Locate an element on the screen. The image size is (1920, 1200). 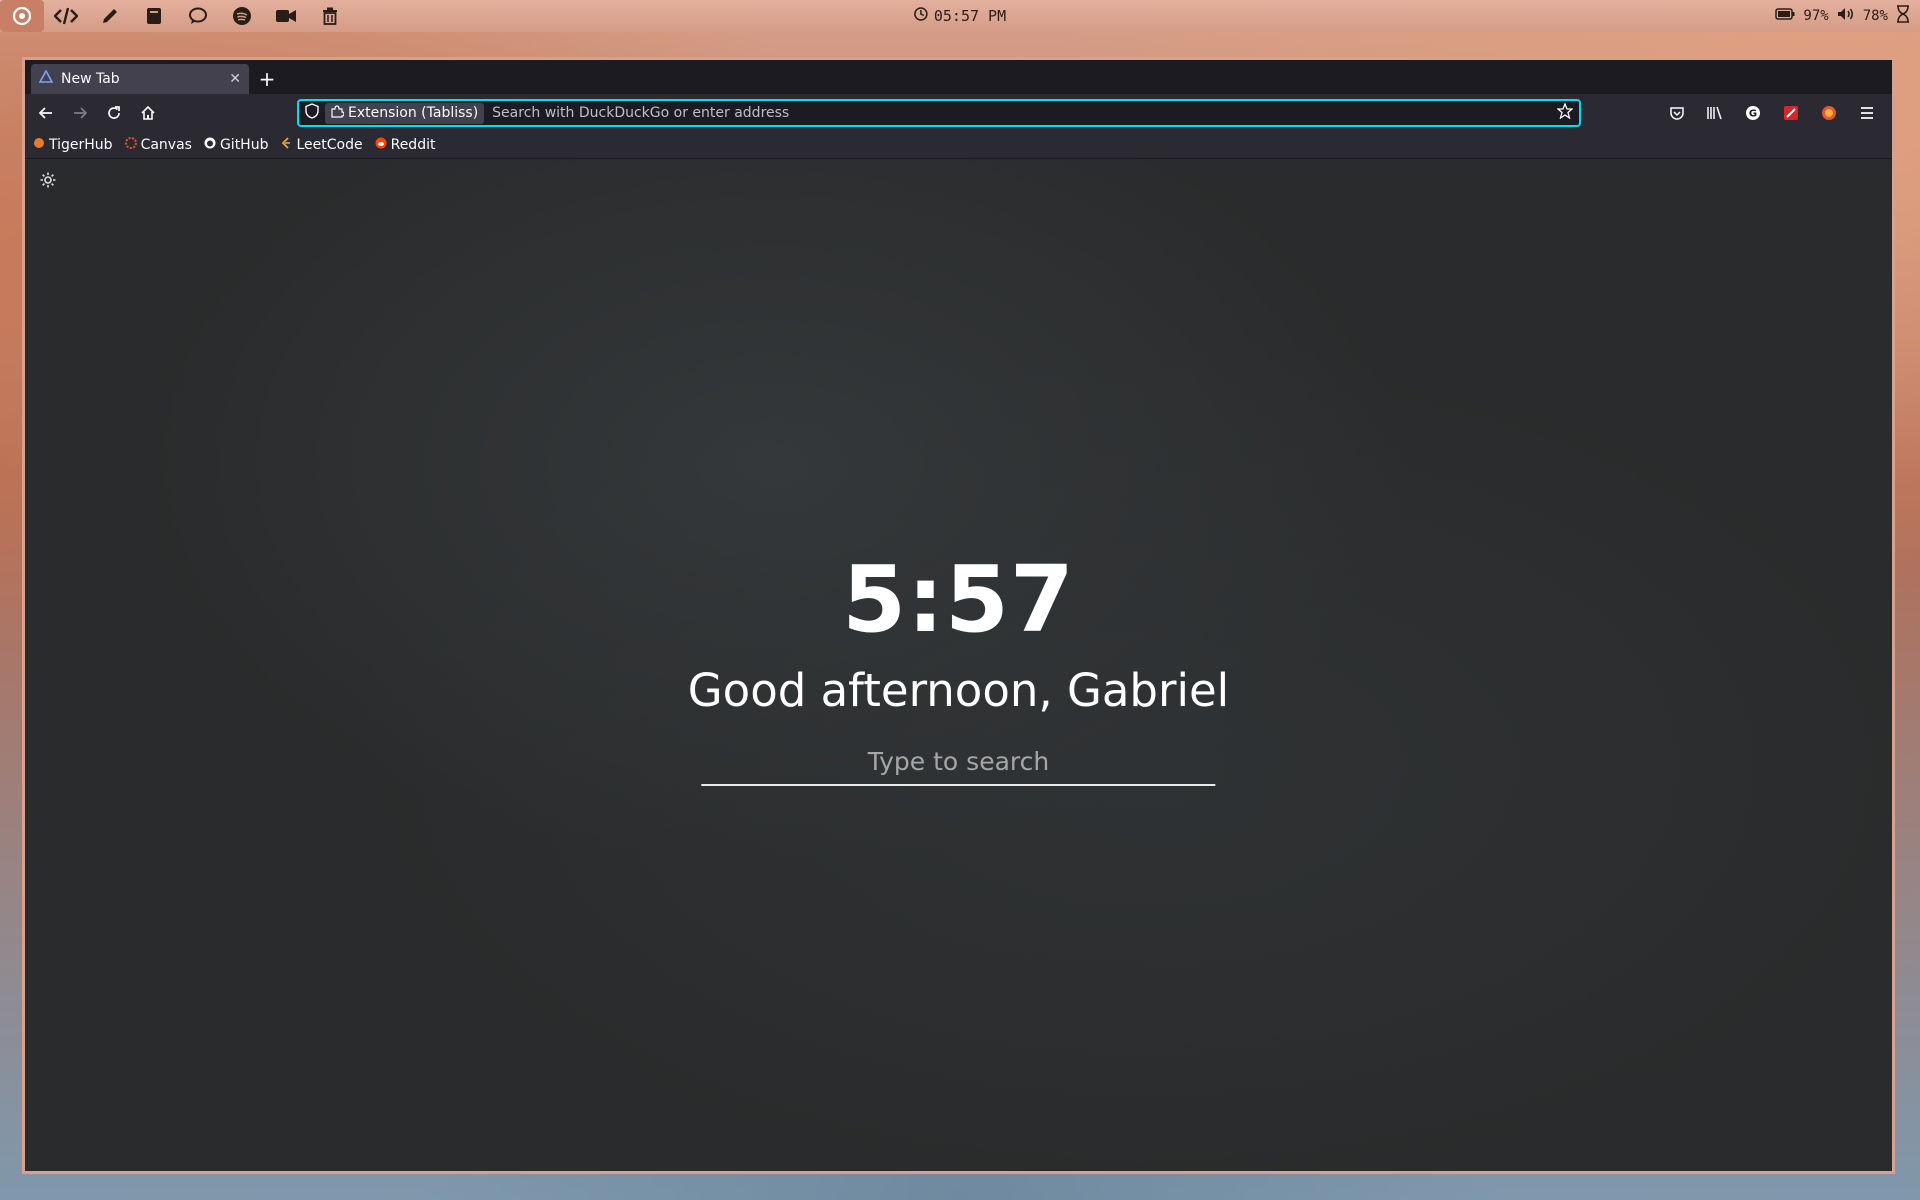
bookmark-leetcode: LeetCode is located at coordinates (321, 145).